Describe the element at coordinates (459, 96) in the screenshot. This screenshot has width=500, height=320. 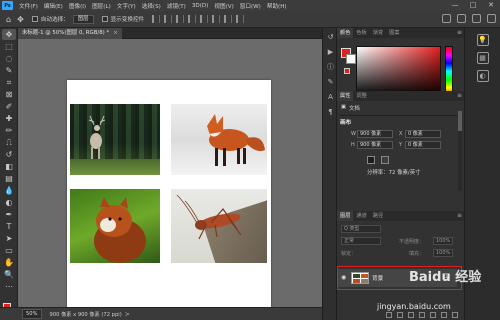
I see `properties-menu-icon: ≡` at that location.